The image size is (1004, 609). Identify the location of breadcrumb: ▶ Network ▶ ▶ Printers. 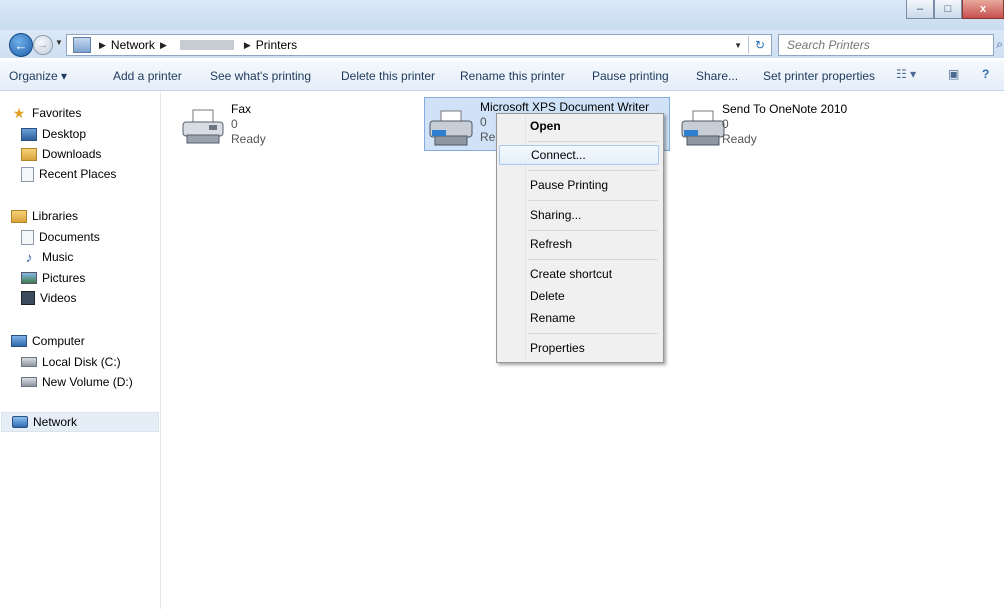
(197, 45).